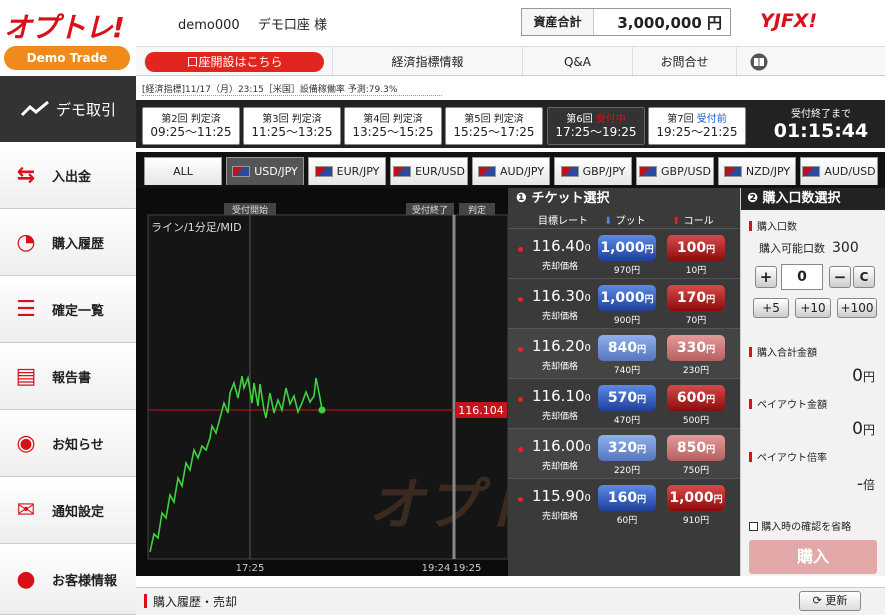  Describe the element at coordinates (839, 171) in the screenshot. I see `tab-audusd: AUD/USD` at that location.